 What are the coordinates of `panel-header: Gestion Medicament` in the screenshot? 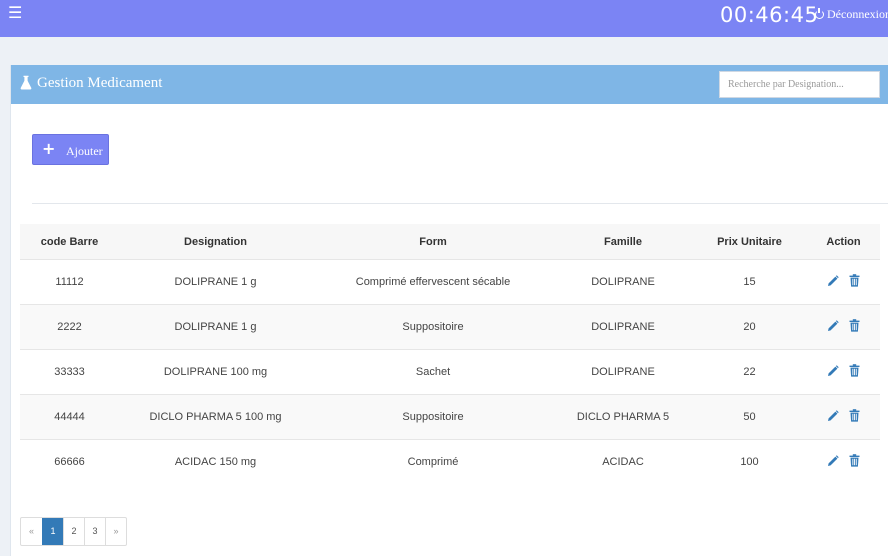 It's located at (449, 84).